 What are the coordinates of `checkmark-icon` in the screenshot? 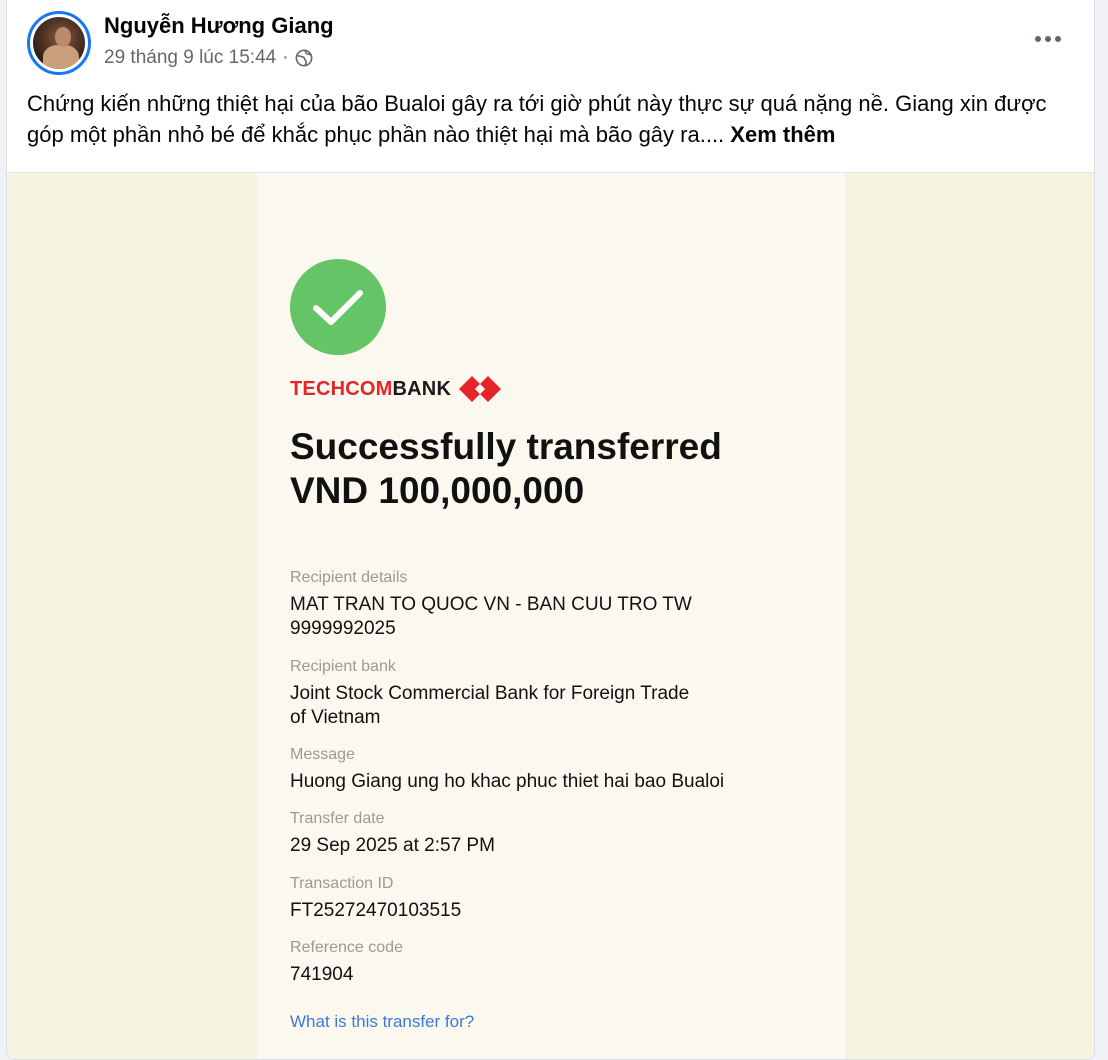 It's located at (338, 307).